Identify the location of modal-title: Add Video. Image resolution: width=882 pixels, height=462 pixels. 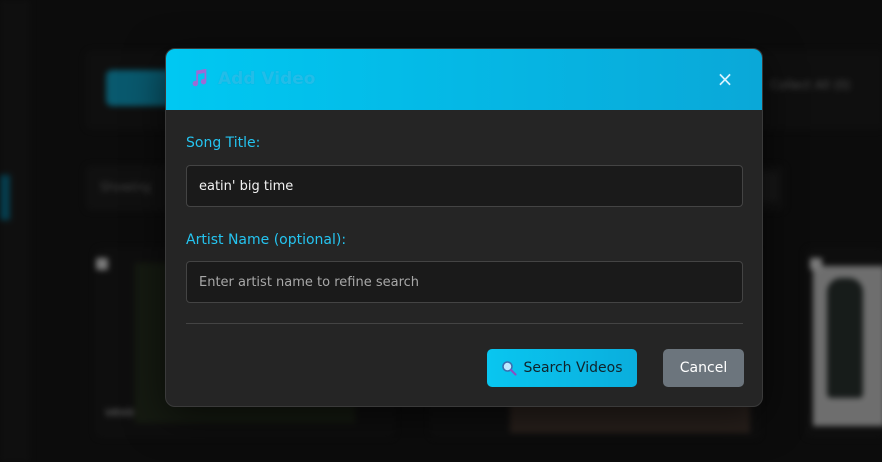
(267, 79).